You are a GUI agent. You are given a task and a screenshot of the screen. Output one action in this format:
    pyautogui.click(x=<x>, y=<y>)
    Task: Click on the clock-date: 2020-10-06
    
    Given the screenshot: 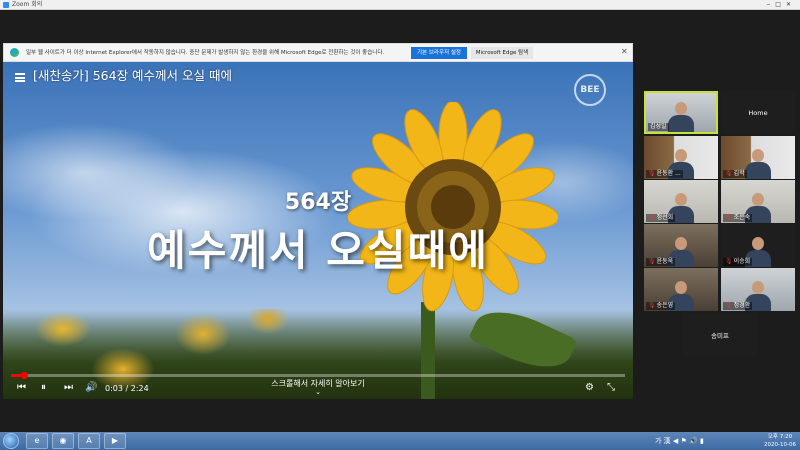 What is the action you would take?
    pyautogui.click(x=780, y=445)
    